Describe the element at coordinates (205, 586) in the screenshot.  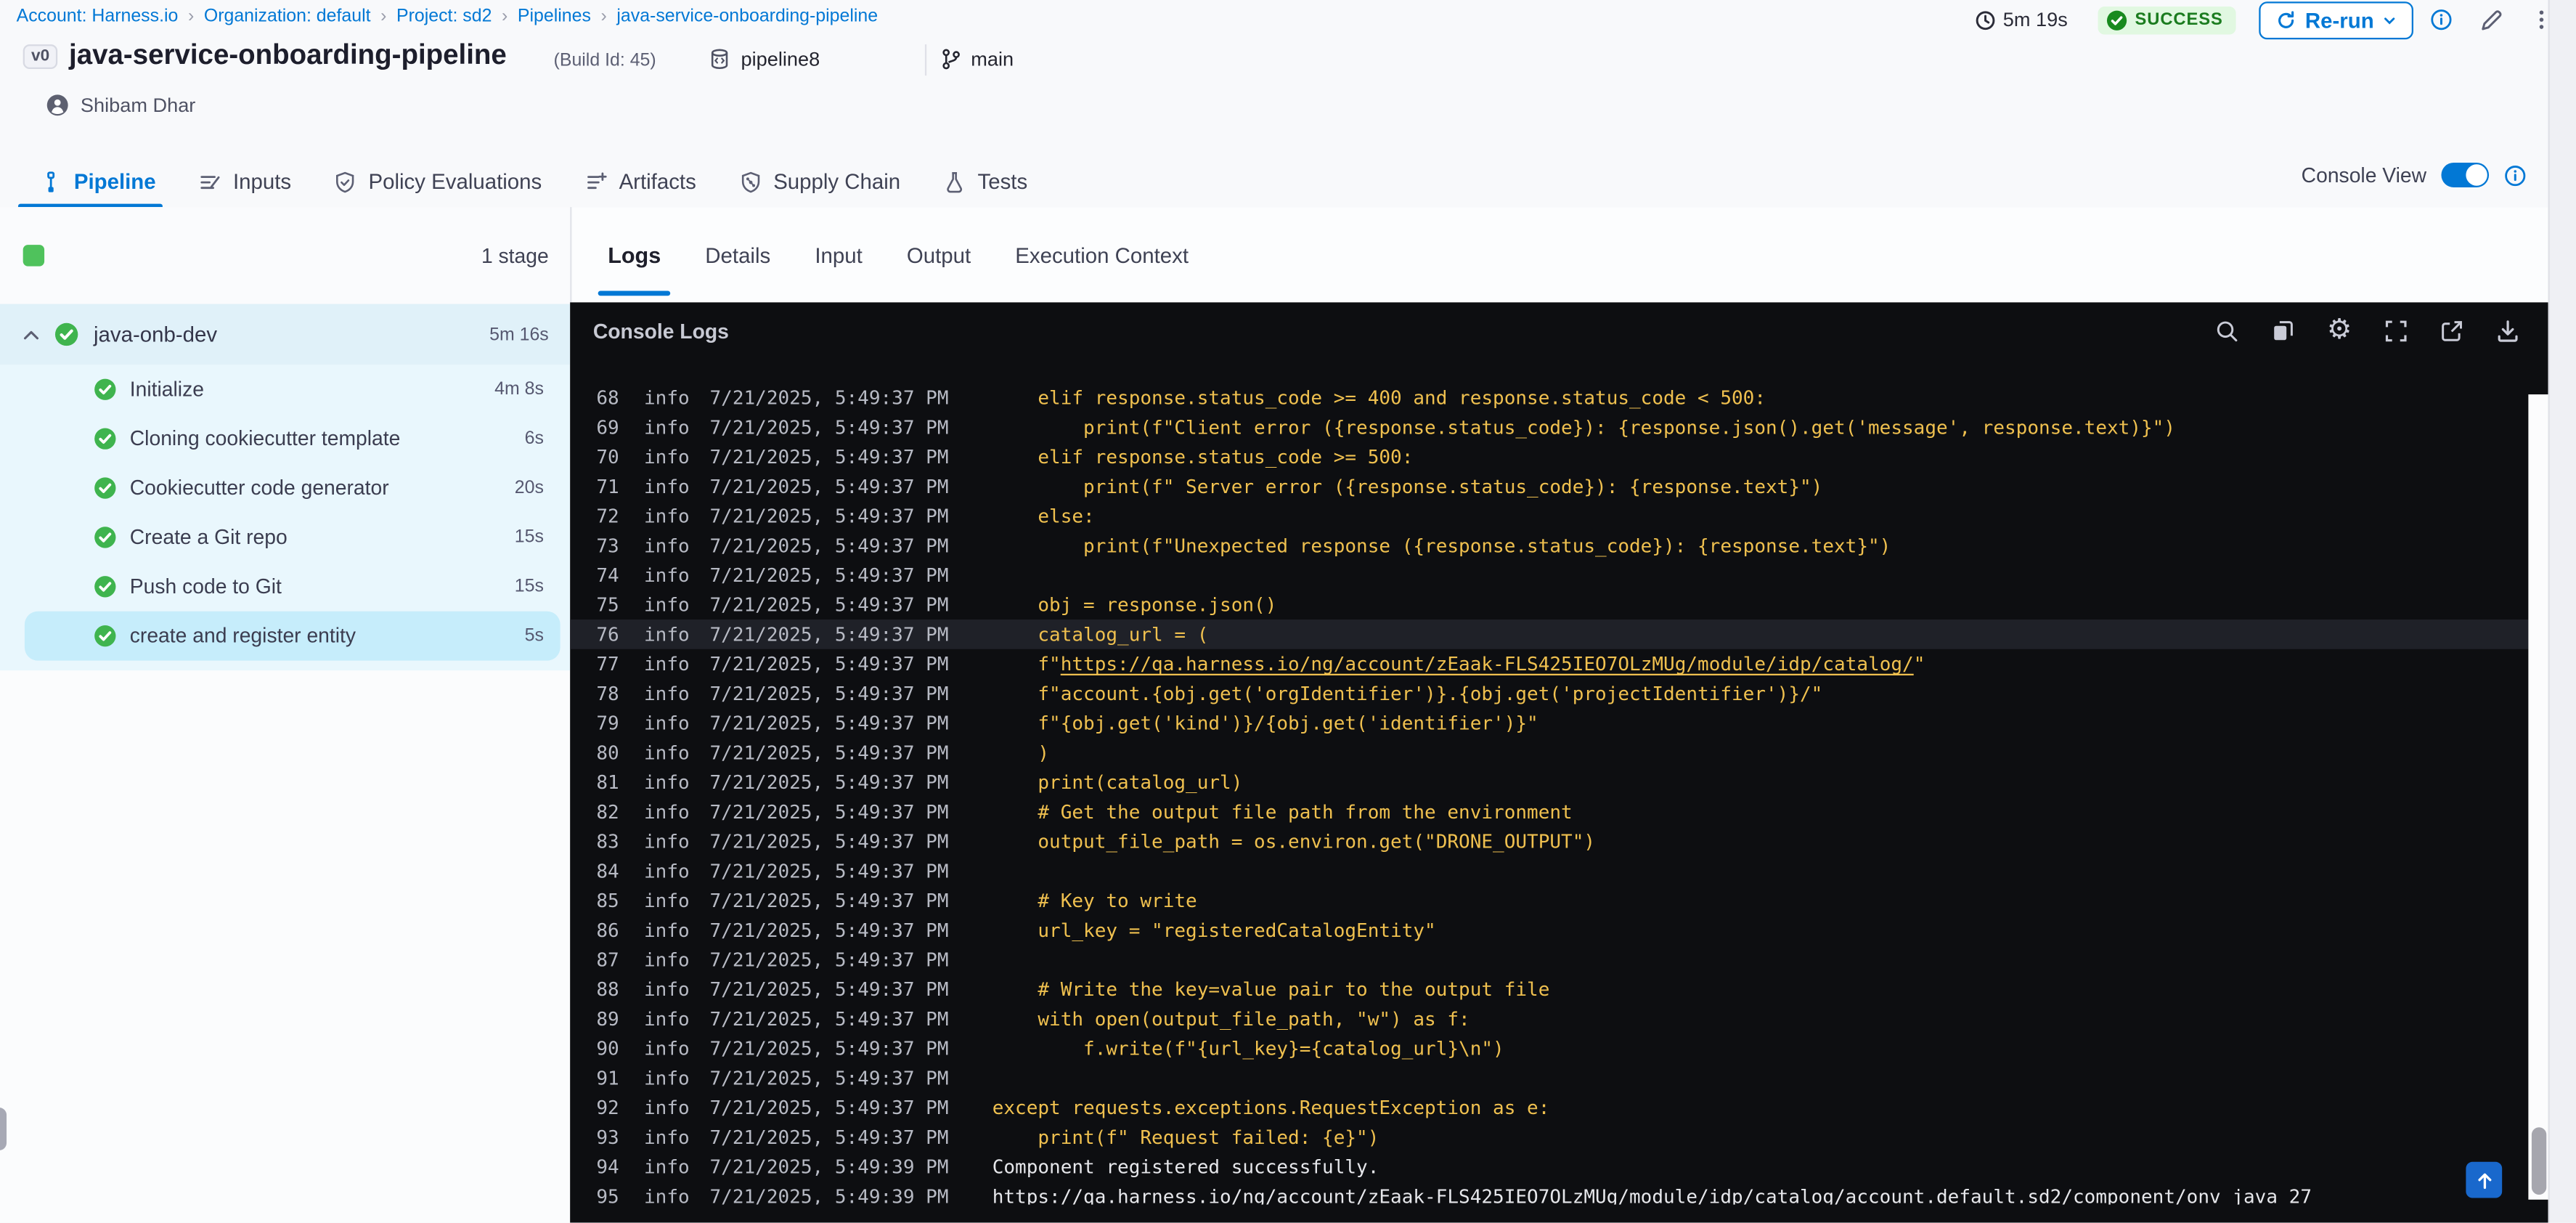
I see `step-name: Push code to Git` at that location.